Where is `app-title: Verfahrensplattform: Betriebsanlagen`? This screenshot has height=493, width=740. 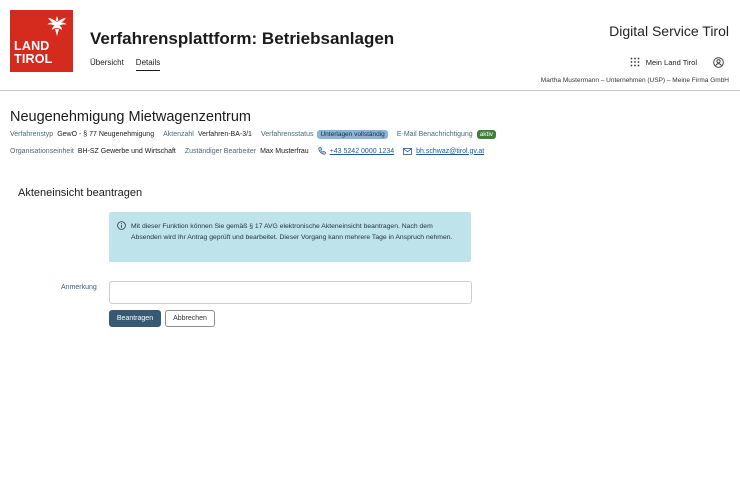 app-title: Verfahrensplattform: Betriebsanlagen is located at coordinates (242, 38).